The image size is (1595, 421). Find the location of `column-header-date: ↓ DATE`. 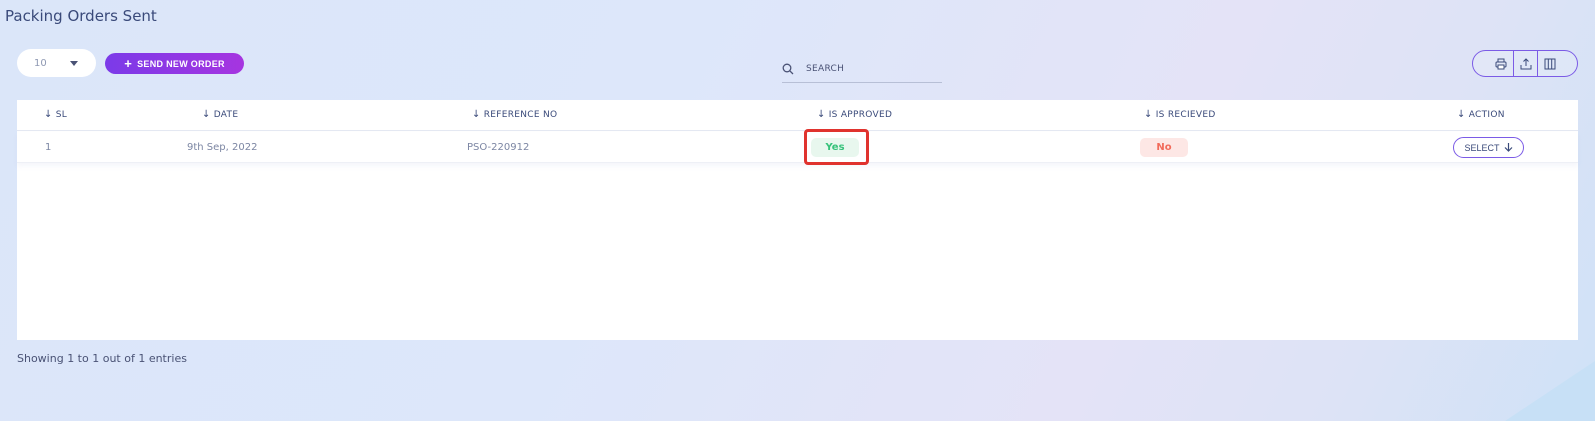

column-header-date: ↓ DATE is located at coordinates (220, 114).